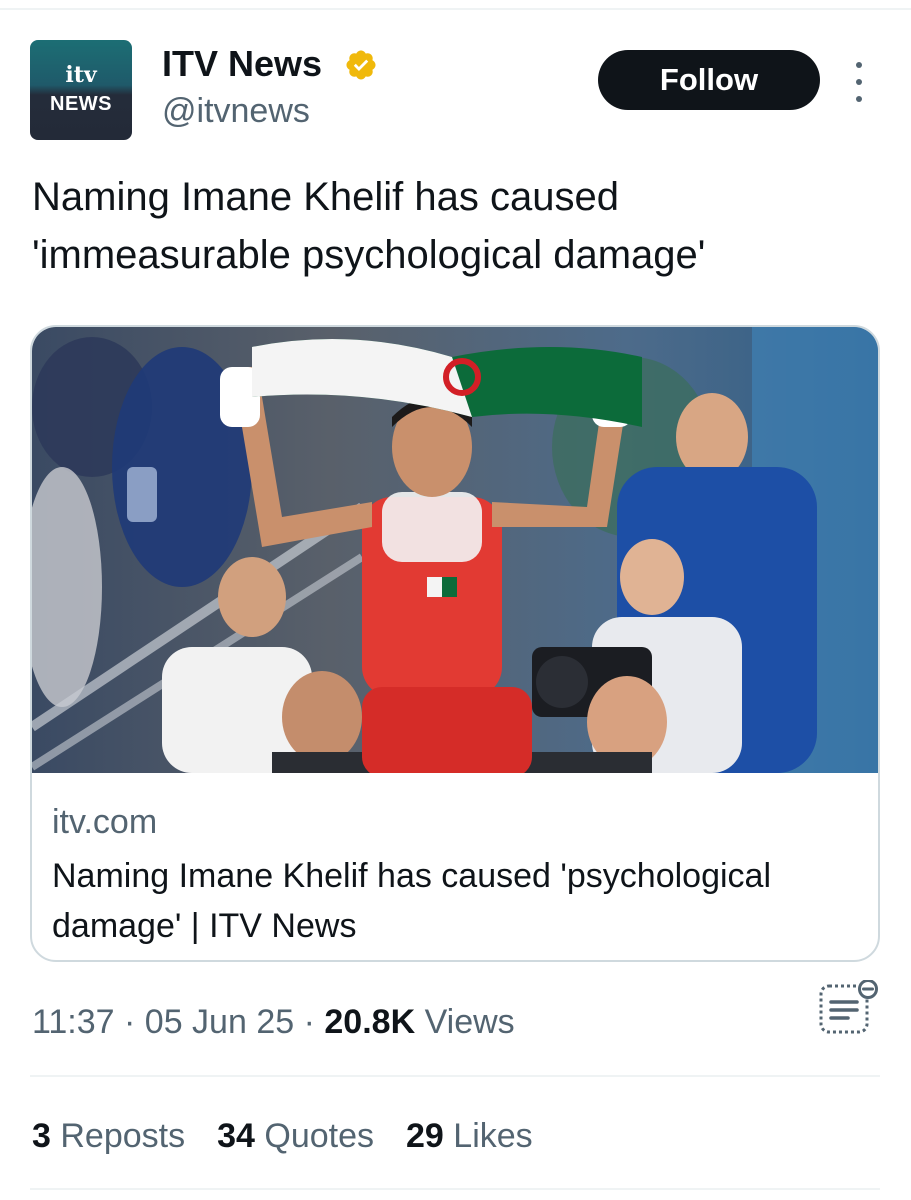  I want to click on reposts-stat: 3 Reposts, so click(108, 1136).